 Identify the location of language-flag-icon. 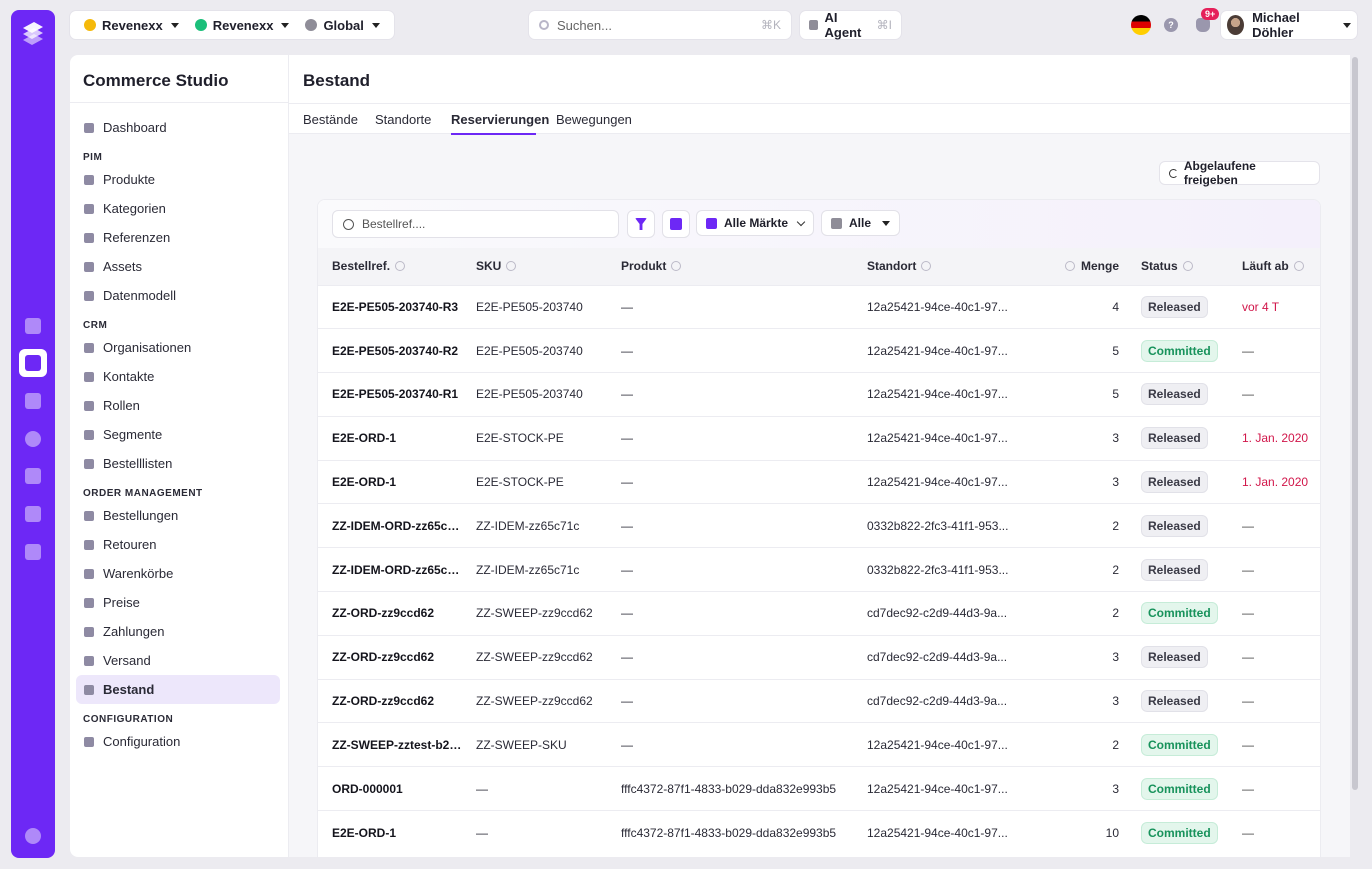
(1141, 25).